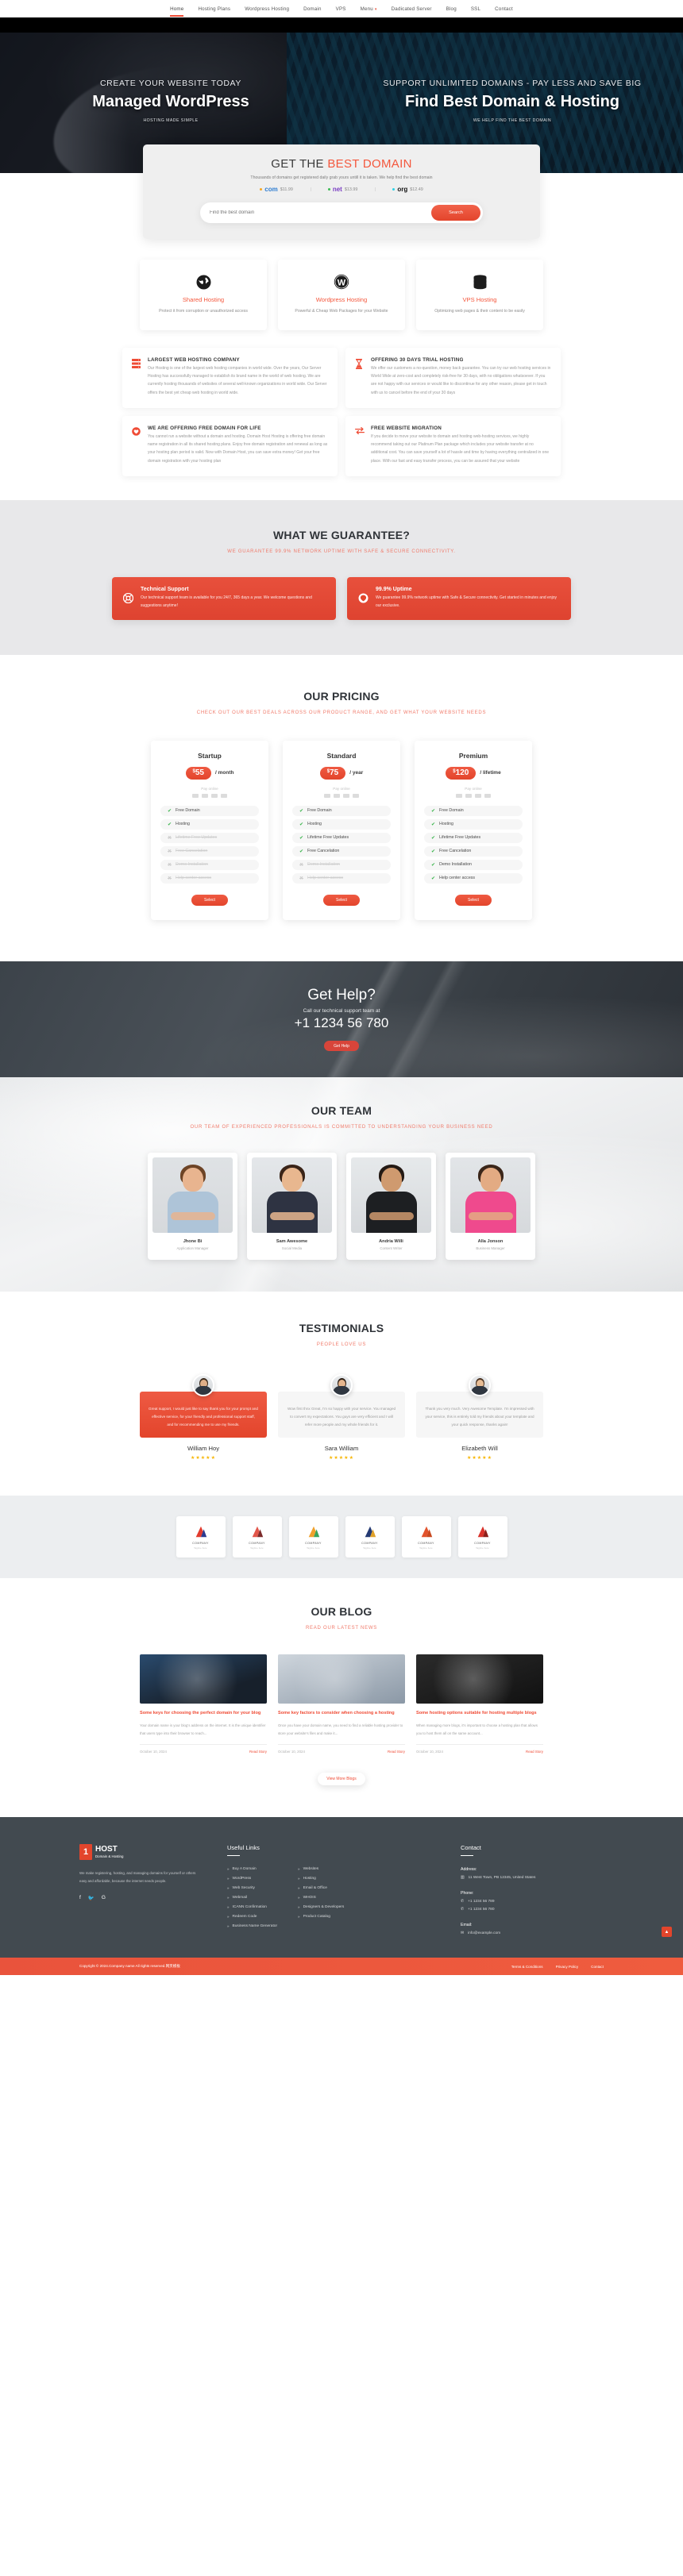 The width and height of the screenshot is (683, 2576). I want to click on feature-title: WE ARE OFFERING FREE DOMAIN FOR LIFE, so click(204, 428).